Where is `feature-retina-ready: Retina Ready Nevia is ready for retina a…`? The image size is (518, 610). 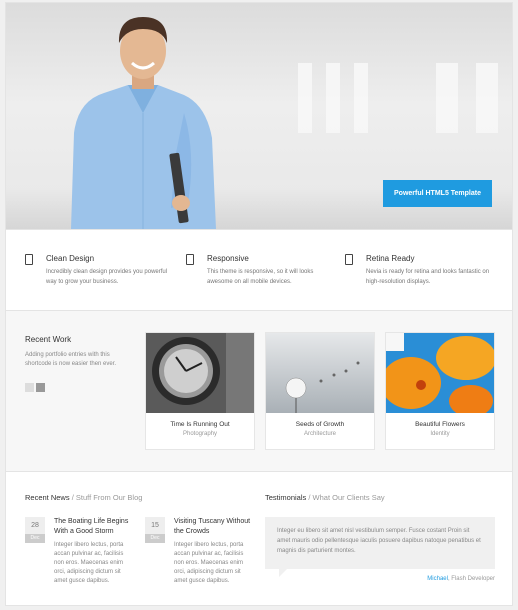
feature-retina-ready: Retina Ready Nevia is ready for retina a… is located at coordinates (417, 270).